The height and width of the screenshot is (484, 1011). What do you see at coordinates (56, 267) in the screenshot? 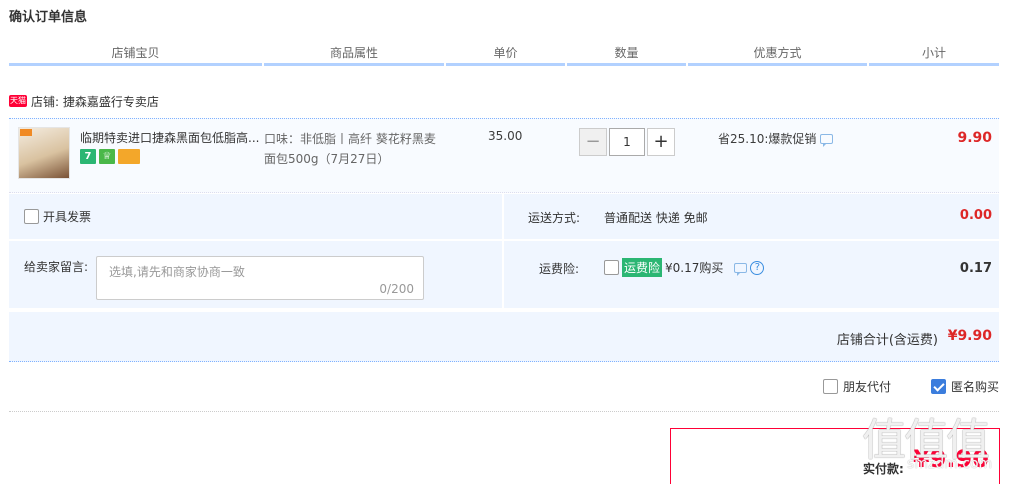
I see `message-label: 给卖家留言:` at bounding box center [56, 267].